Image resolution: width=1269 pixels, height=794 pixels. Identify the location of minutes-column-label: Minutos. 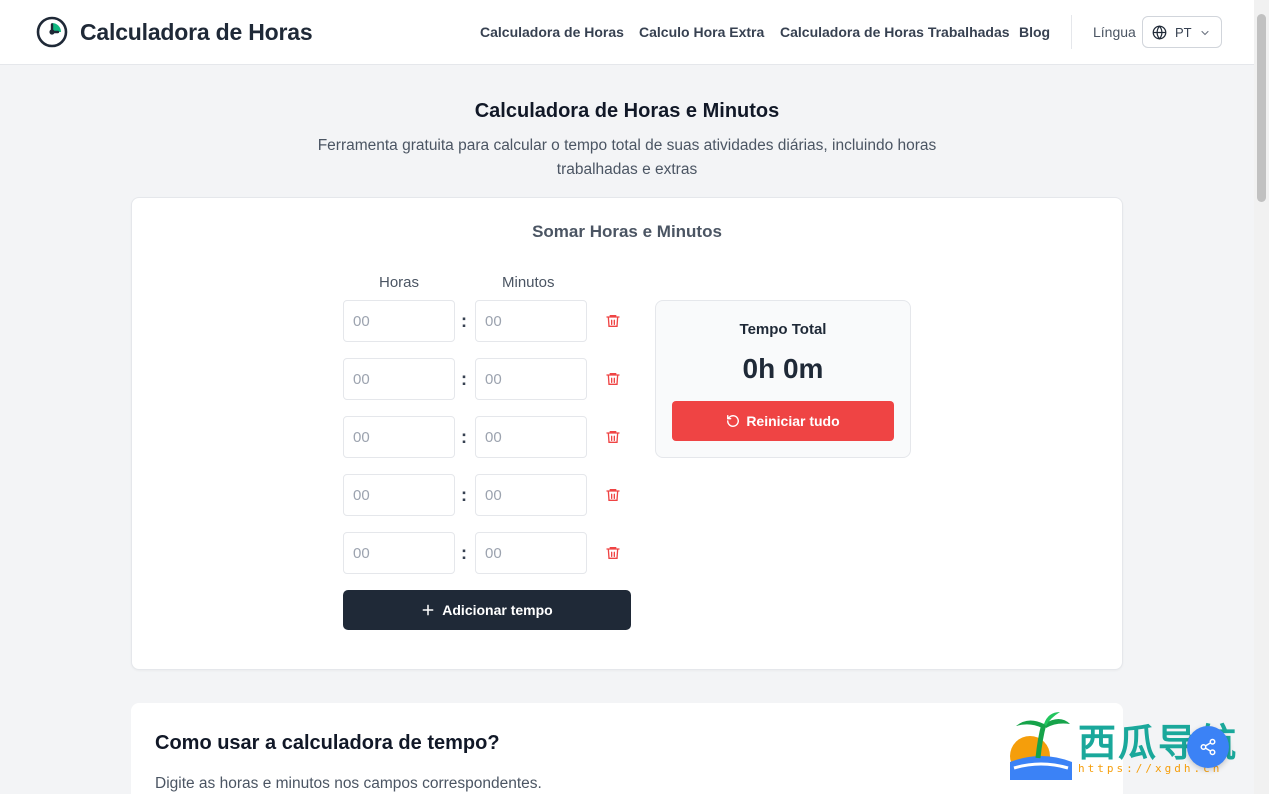
(528, 282).